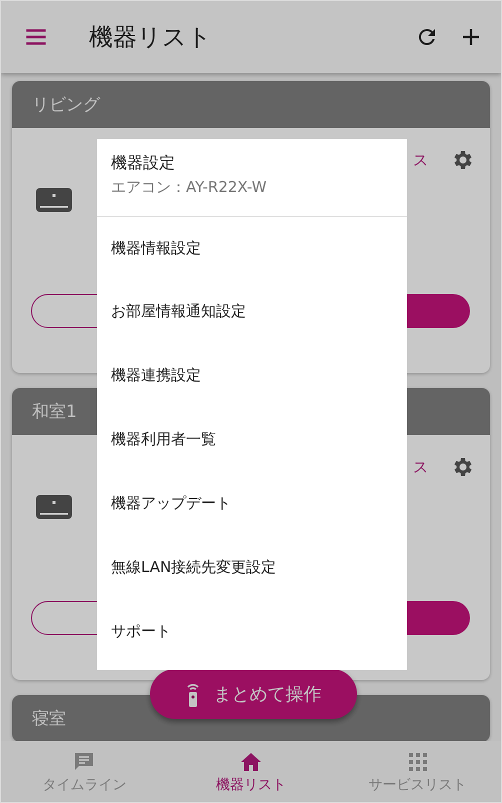 This screenshot has width=502, height=803. I want to click on tab-label: 機器リスト, so click(251, 785).